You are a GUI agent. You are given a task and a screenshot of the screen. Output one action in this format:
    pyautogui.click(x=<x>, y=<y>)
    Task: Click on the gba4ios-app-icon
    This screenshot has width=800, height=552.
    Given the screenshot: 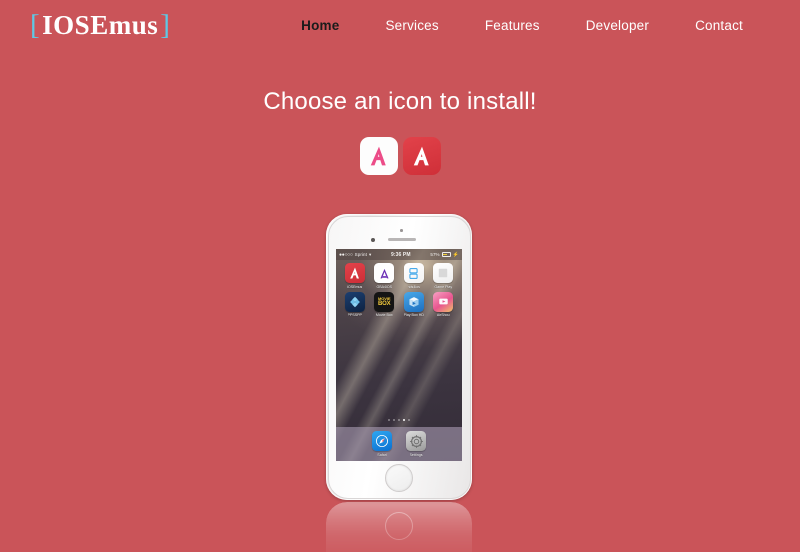 What is the action you would take?
    pyautogui.click(x=384, y=273)
    